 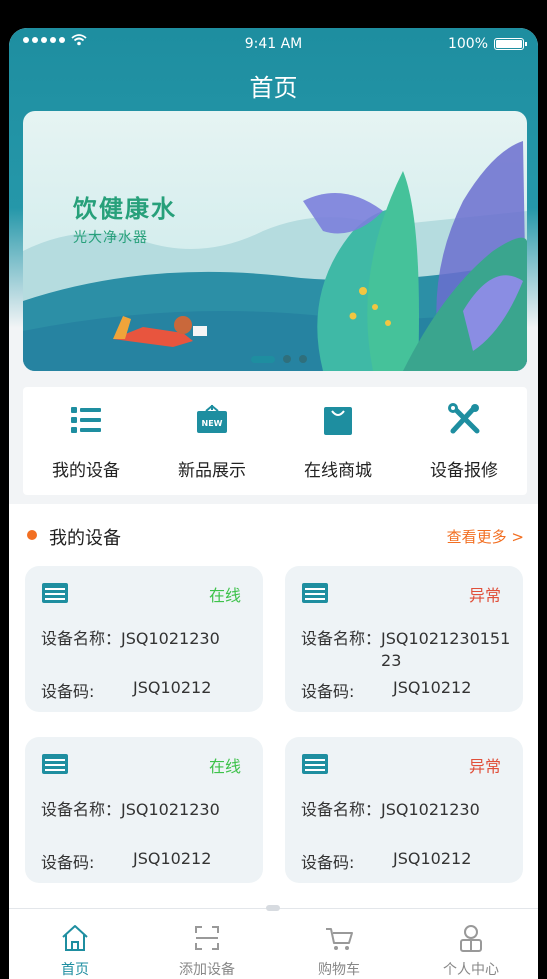 What do you see at coordinates (338, 421) in the screenshot?
I see `shopping-bag-icon` at bounding box center [338, 421].